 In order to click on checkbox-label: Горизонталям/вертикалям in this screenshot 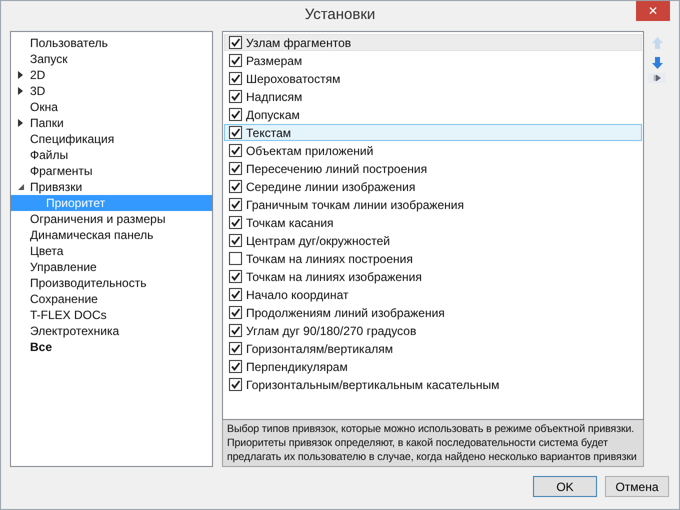, I will do `click(319, 349)`.